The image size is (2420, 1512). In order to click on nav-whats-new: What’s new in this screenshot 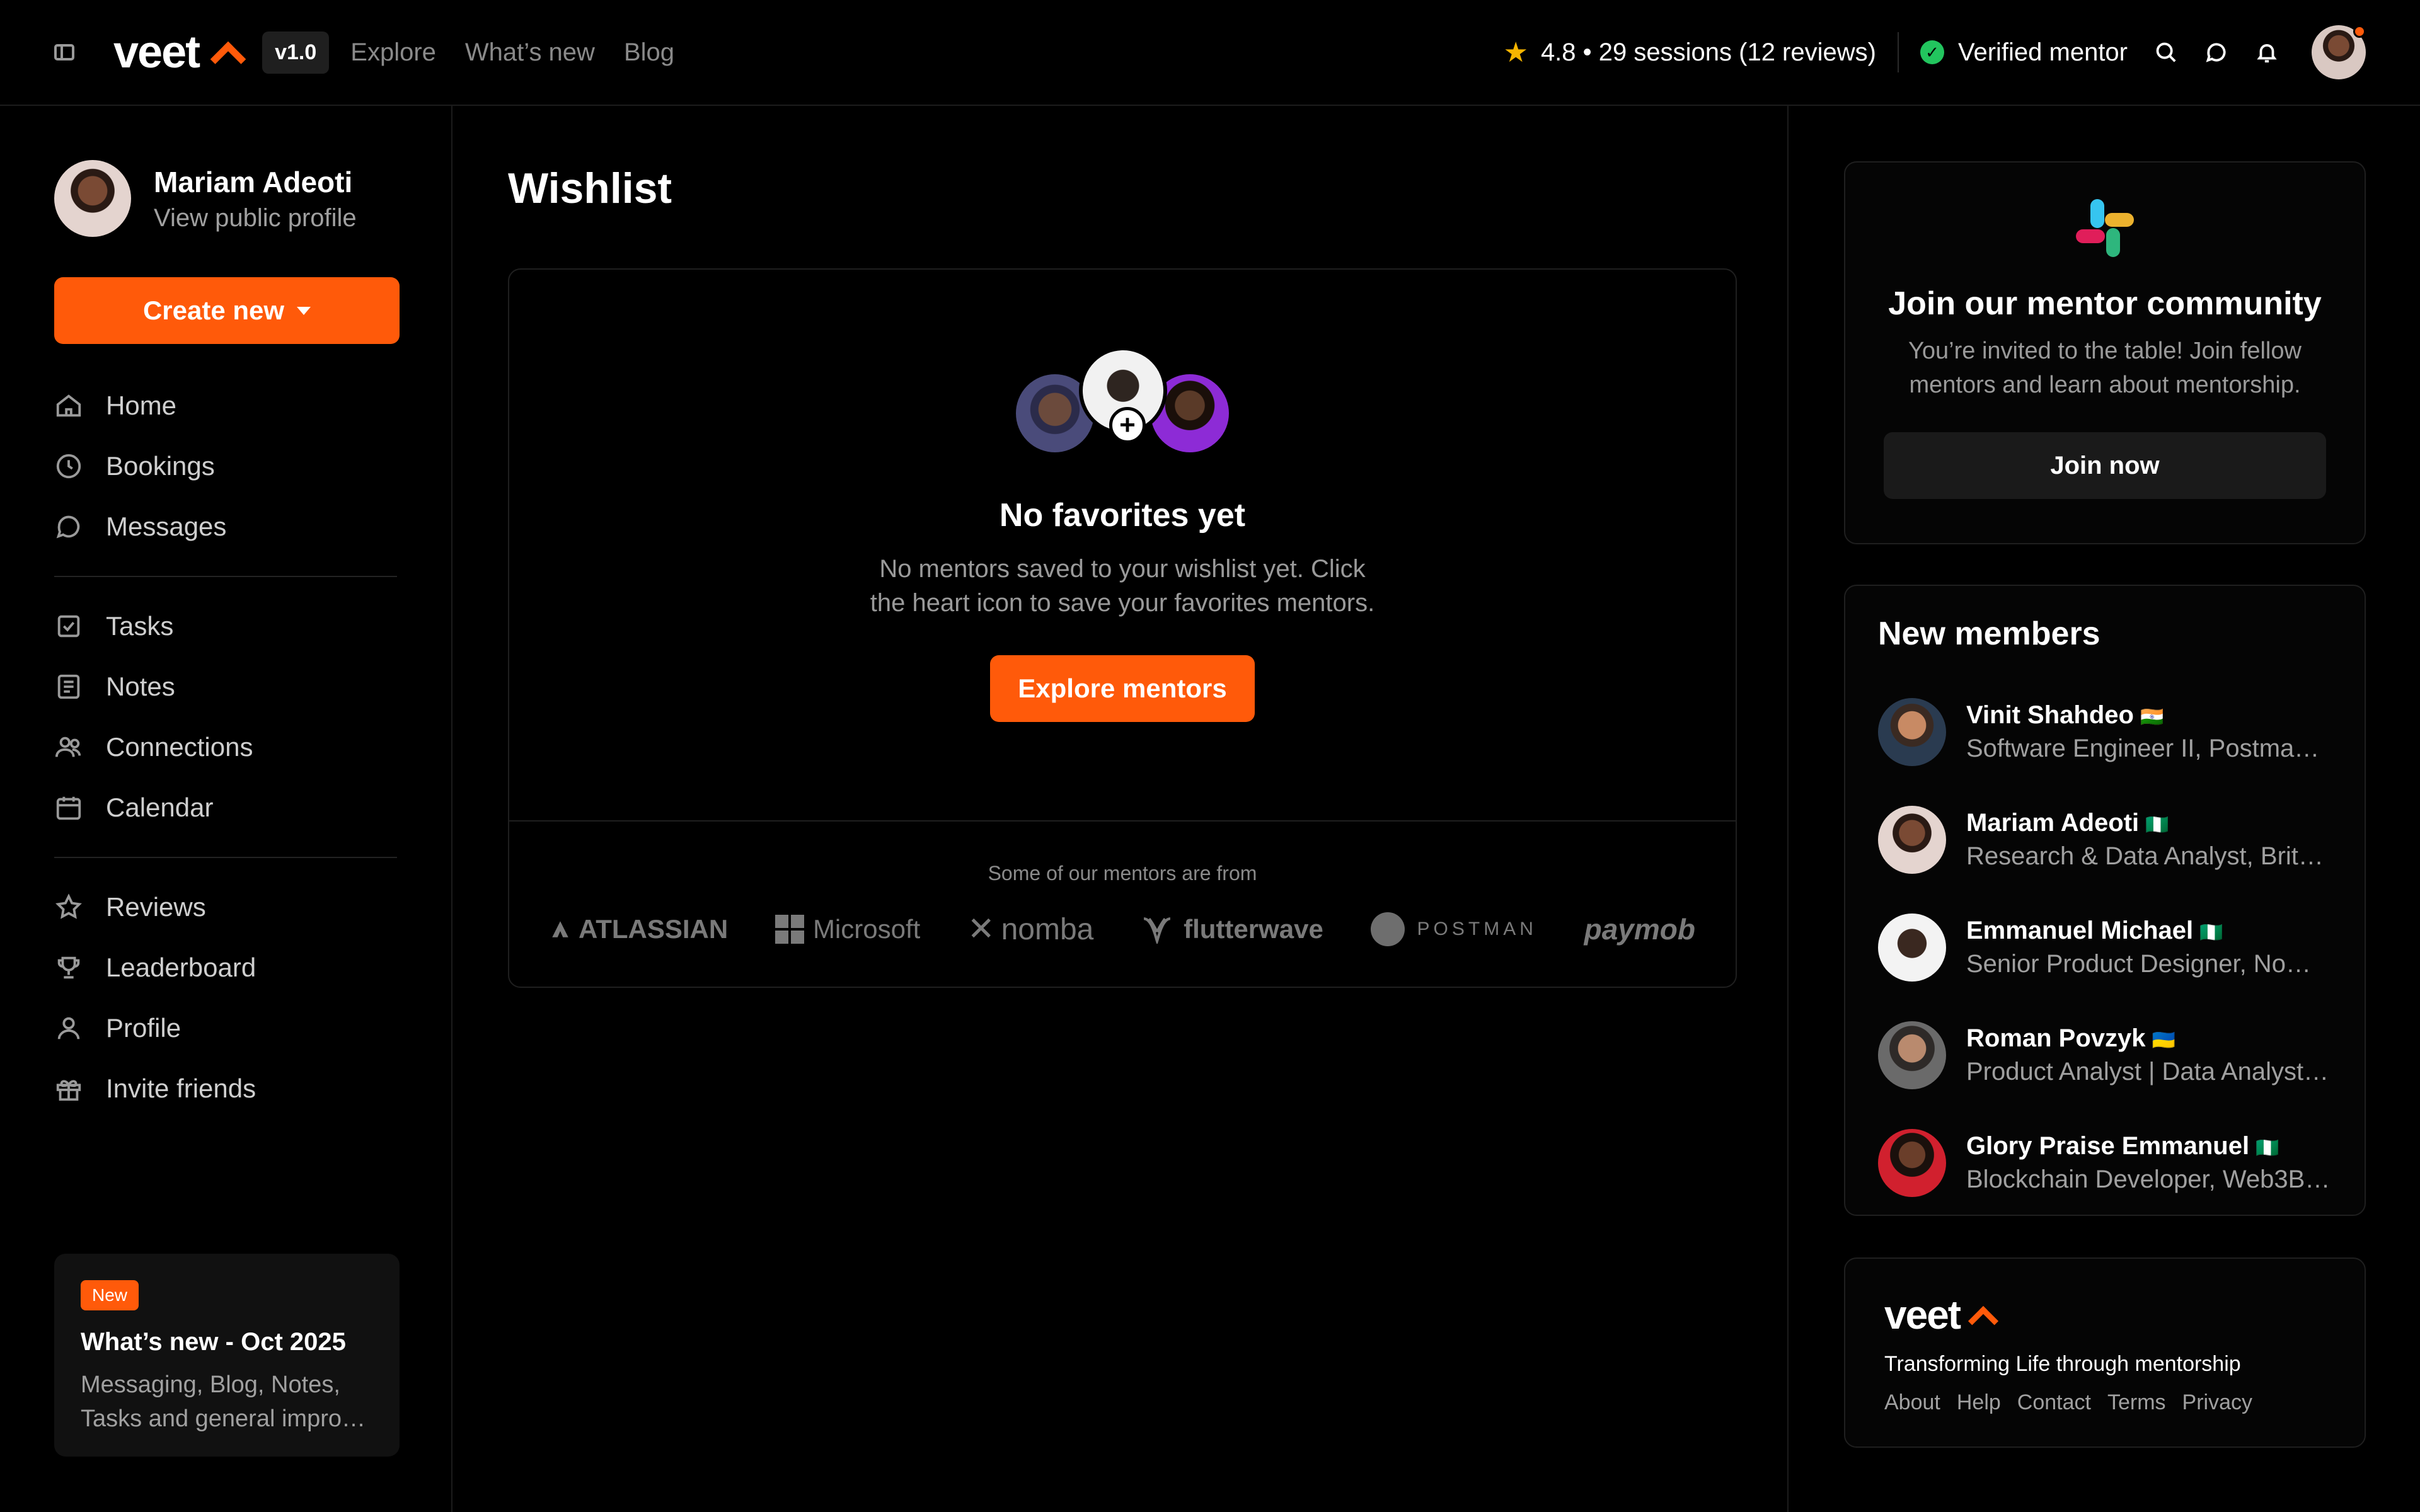, I will do `click(530, 52)`.